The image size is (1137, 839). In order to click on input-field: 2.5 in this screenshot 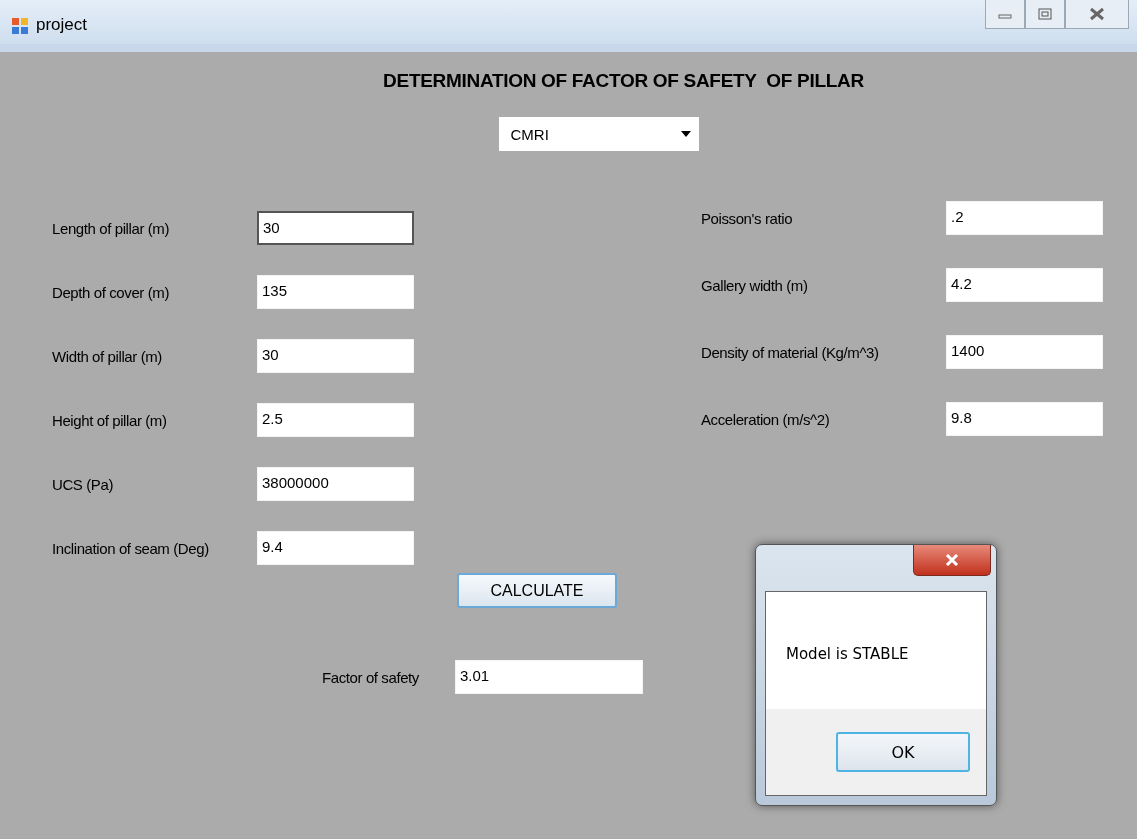, I will do `click(335, 420)`.